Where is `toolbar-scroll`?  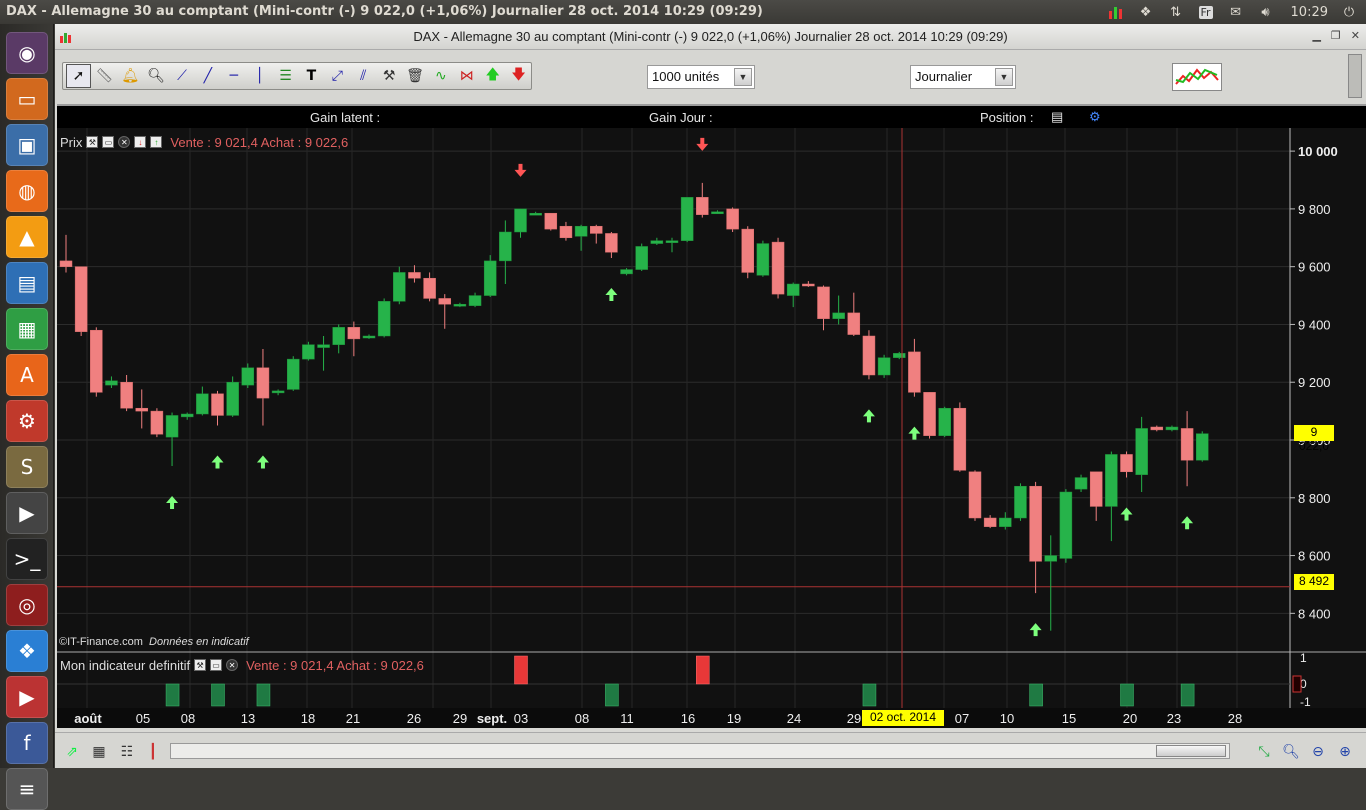 toolbar-scroll is located at coordinates (1355, 76).